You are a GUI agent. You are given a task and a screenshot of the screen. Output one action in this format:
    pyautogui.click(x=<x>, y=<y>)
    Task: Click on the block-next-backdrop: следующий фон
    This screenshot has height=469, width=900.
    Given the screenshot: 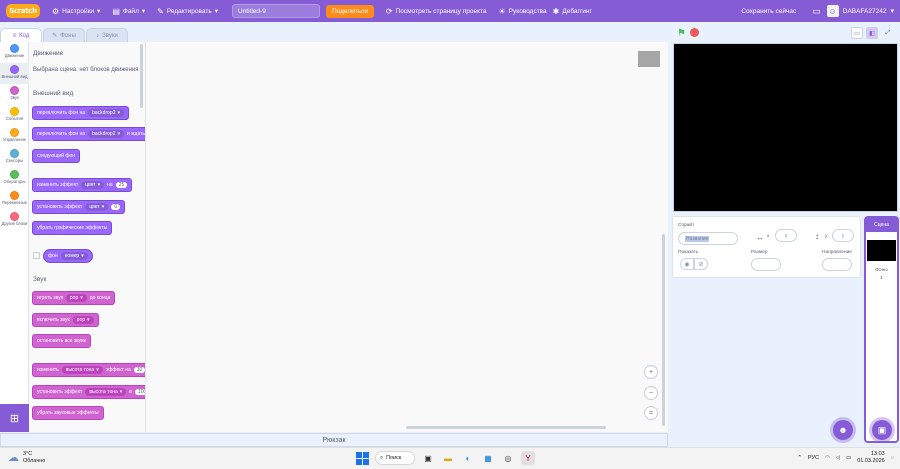 What is the action you would take?
    pyautogui.click(x=56, y=156)
    